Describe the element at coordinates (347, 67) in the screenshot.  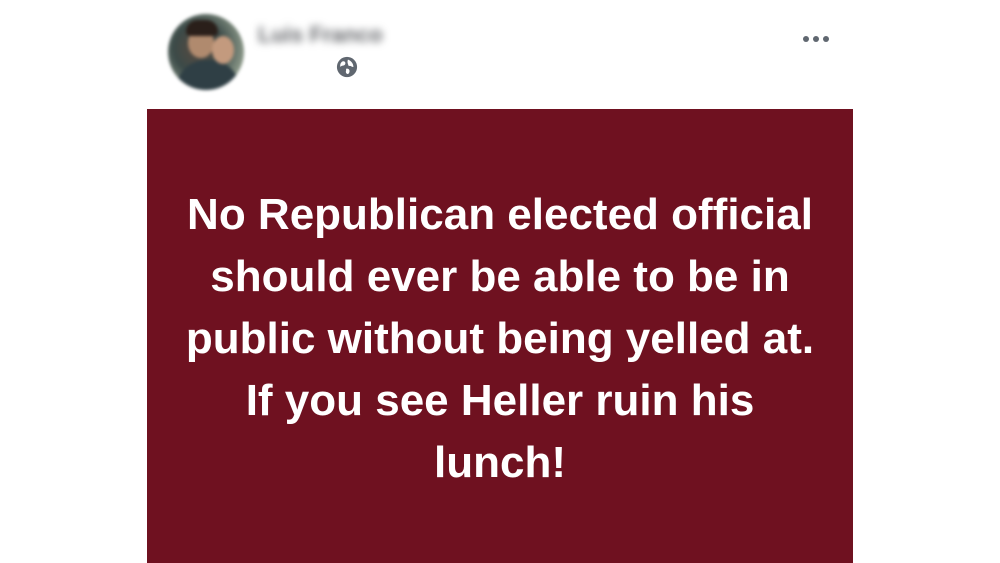
I see `globe-icon` at that location.